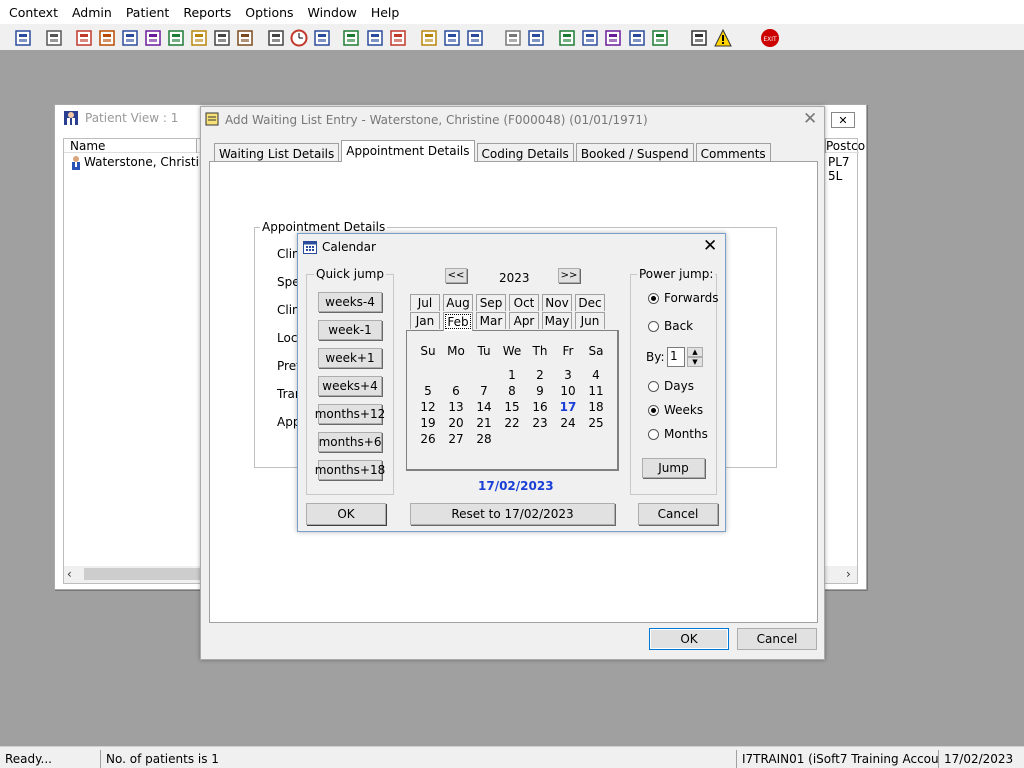 The width and height of the screenshot is (1024, 768). Describe the element at coordinates (484, 407) in the screenshot. I see `day-cell: 14` at that location.